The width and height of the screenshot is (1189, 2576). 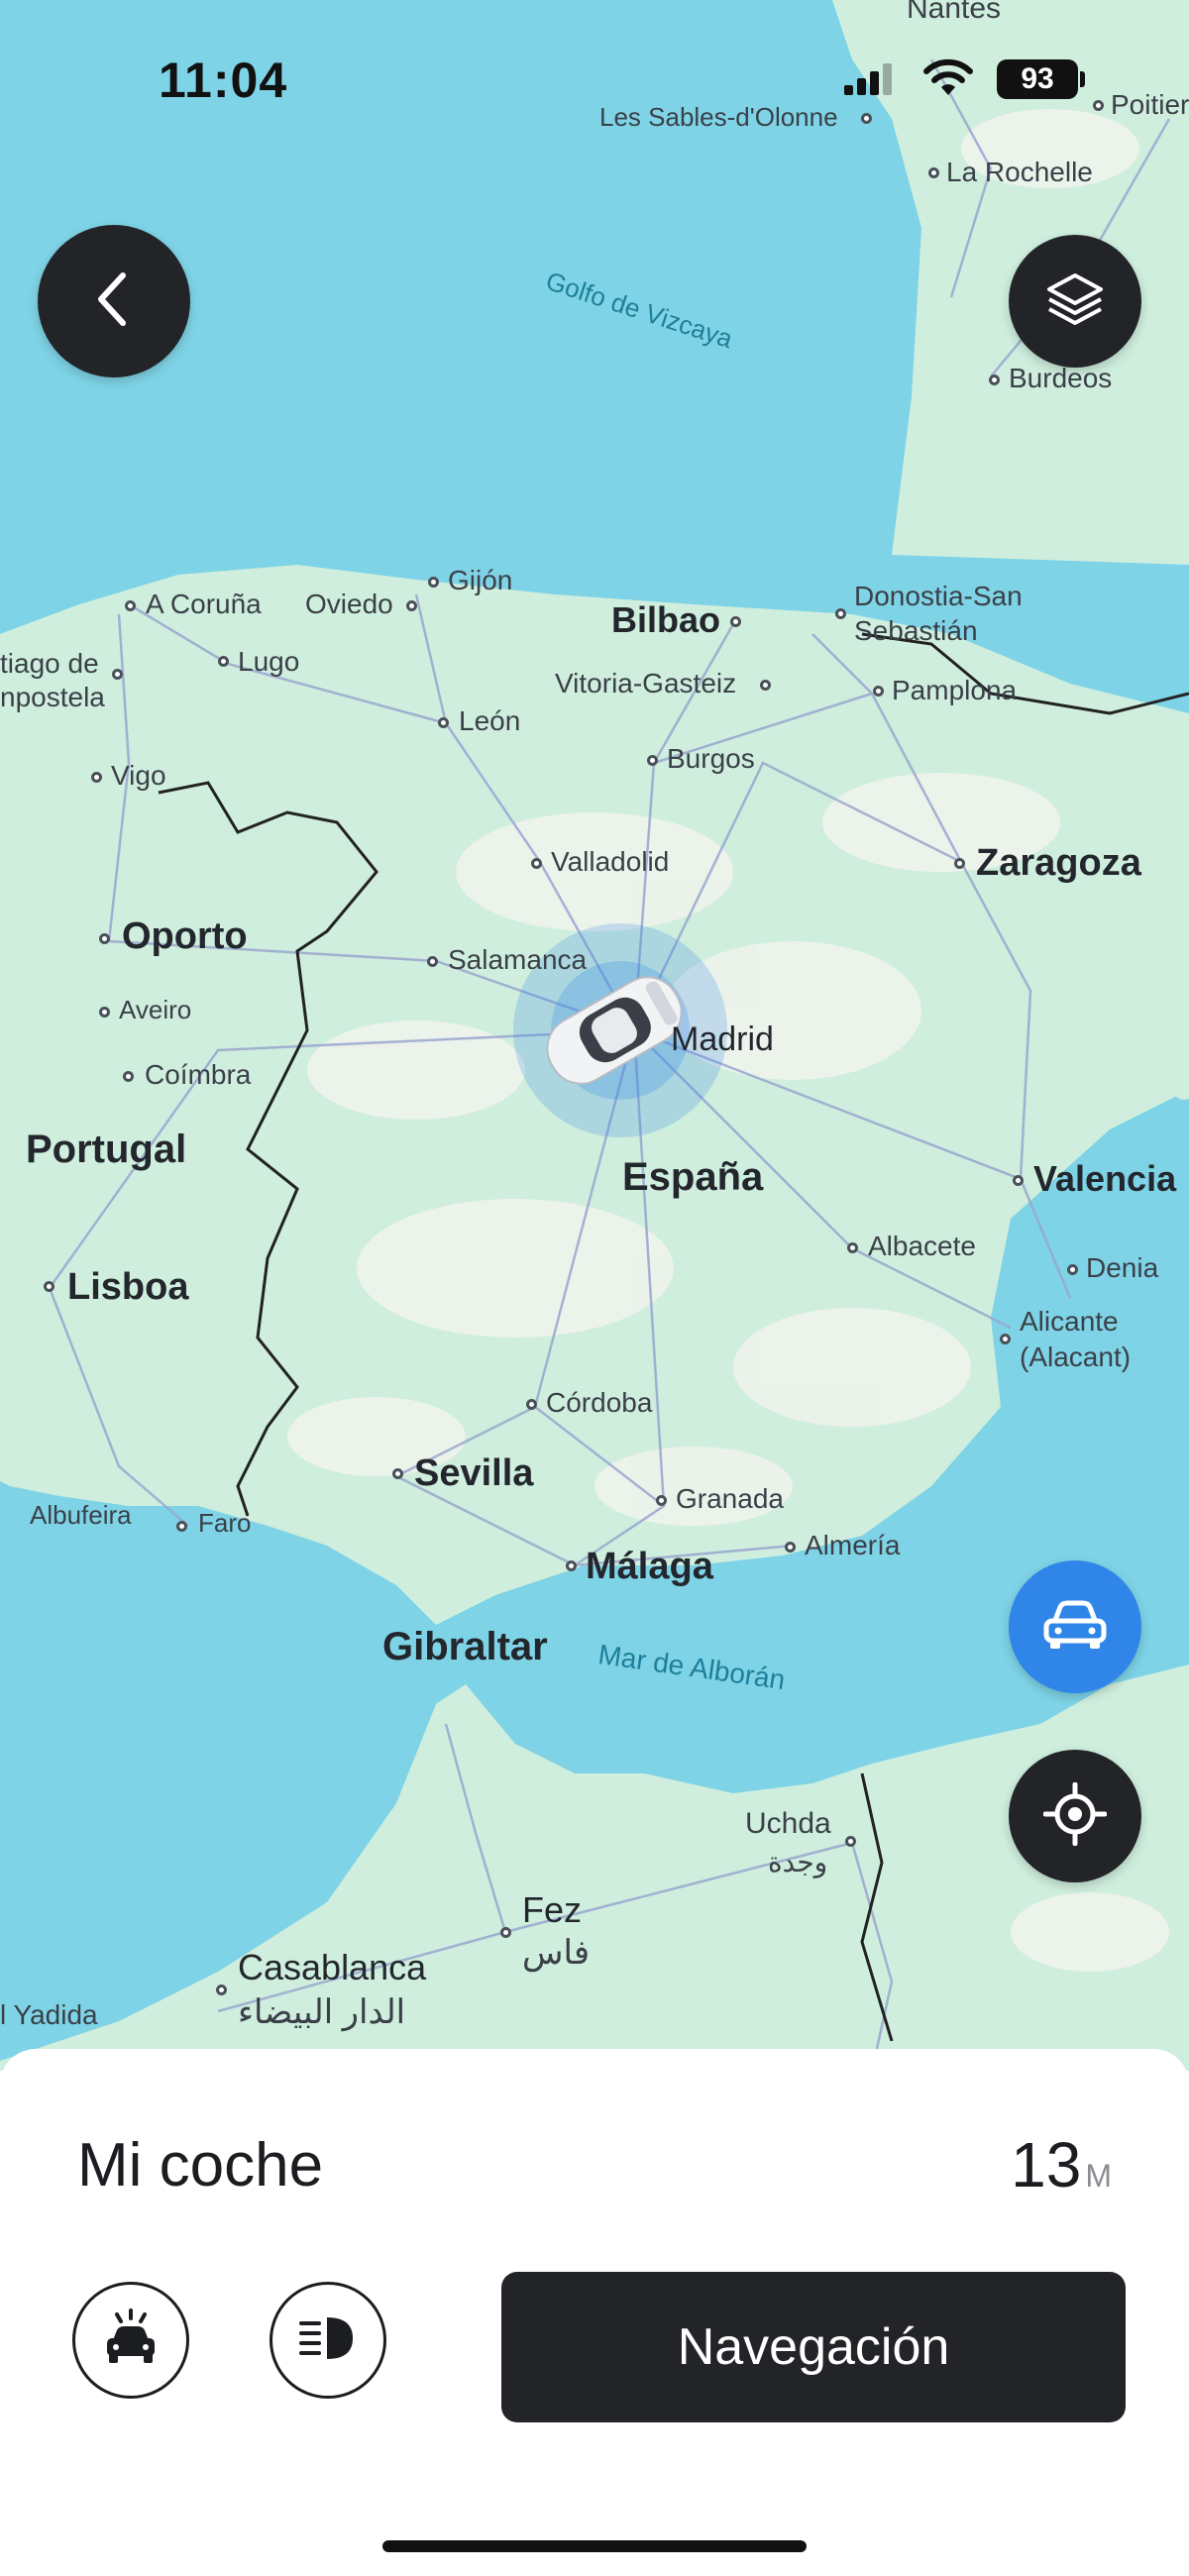 What do you see at coordinates (868, 79) in the screenshot?
I see `signal-icon` at bounding box center [868, 79].